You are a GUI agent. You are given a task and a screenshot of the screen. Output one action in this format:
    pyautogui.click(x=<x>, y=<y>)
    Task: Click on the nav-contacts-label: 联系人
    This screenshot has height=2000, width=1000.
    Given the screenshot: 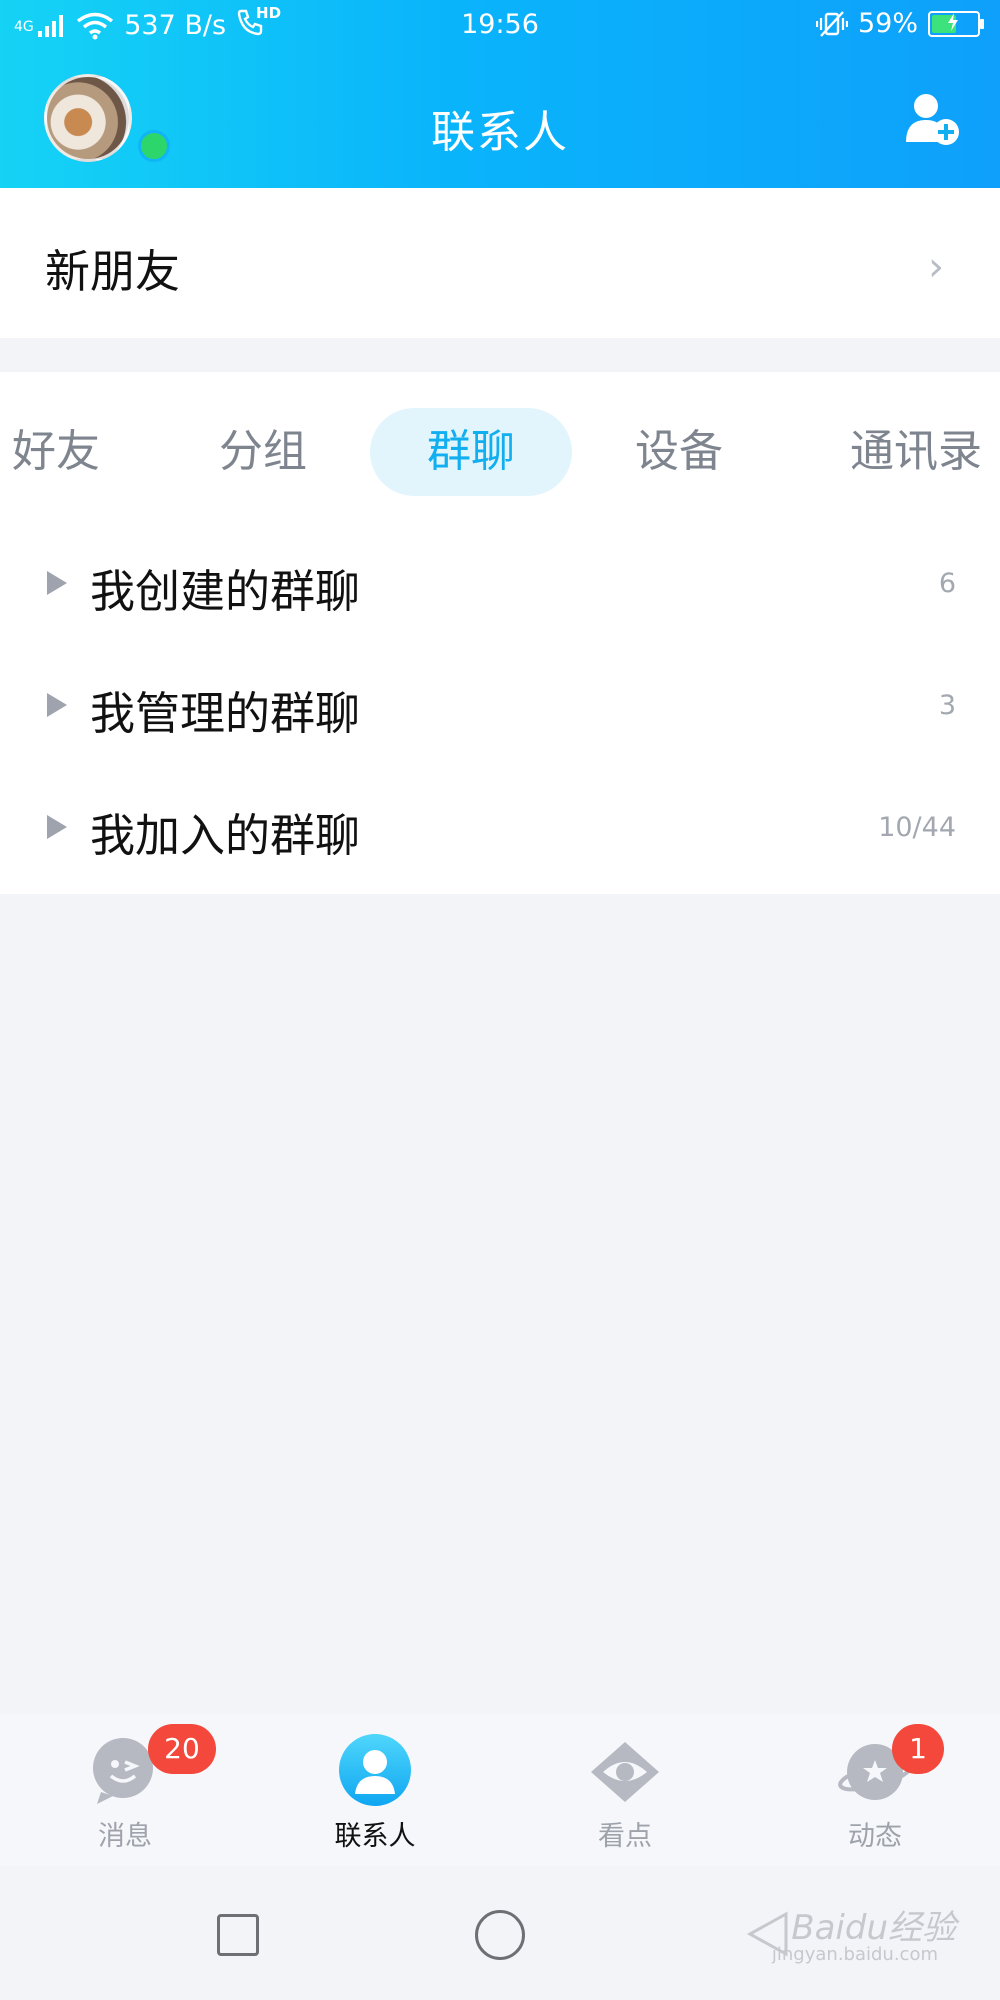 What is the action you would take?
    pyautogui.click(x=375, y=1836)
    